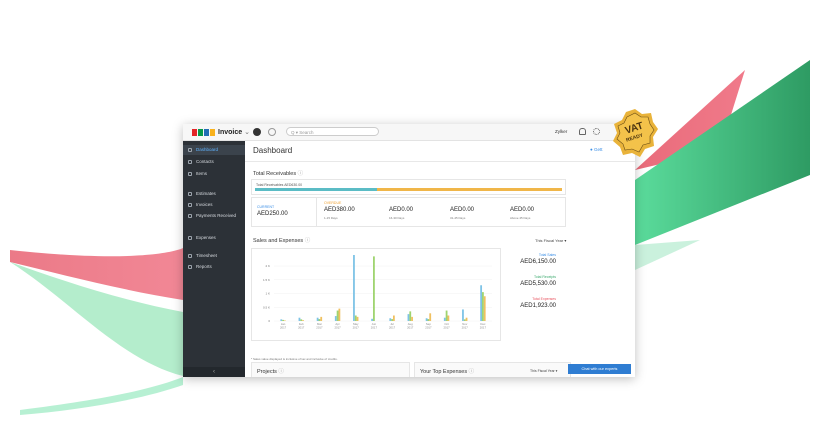 The width and height of the screenshot is (820, 435). Describe the element at coordinates (543, 371) in the screenshot. I see `top-expenses-period-filter: This Fiscal Year ▾` at that location.